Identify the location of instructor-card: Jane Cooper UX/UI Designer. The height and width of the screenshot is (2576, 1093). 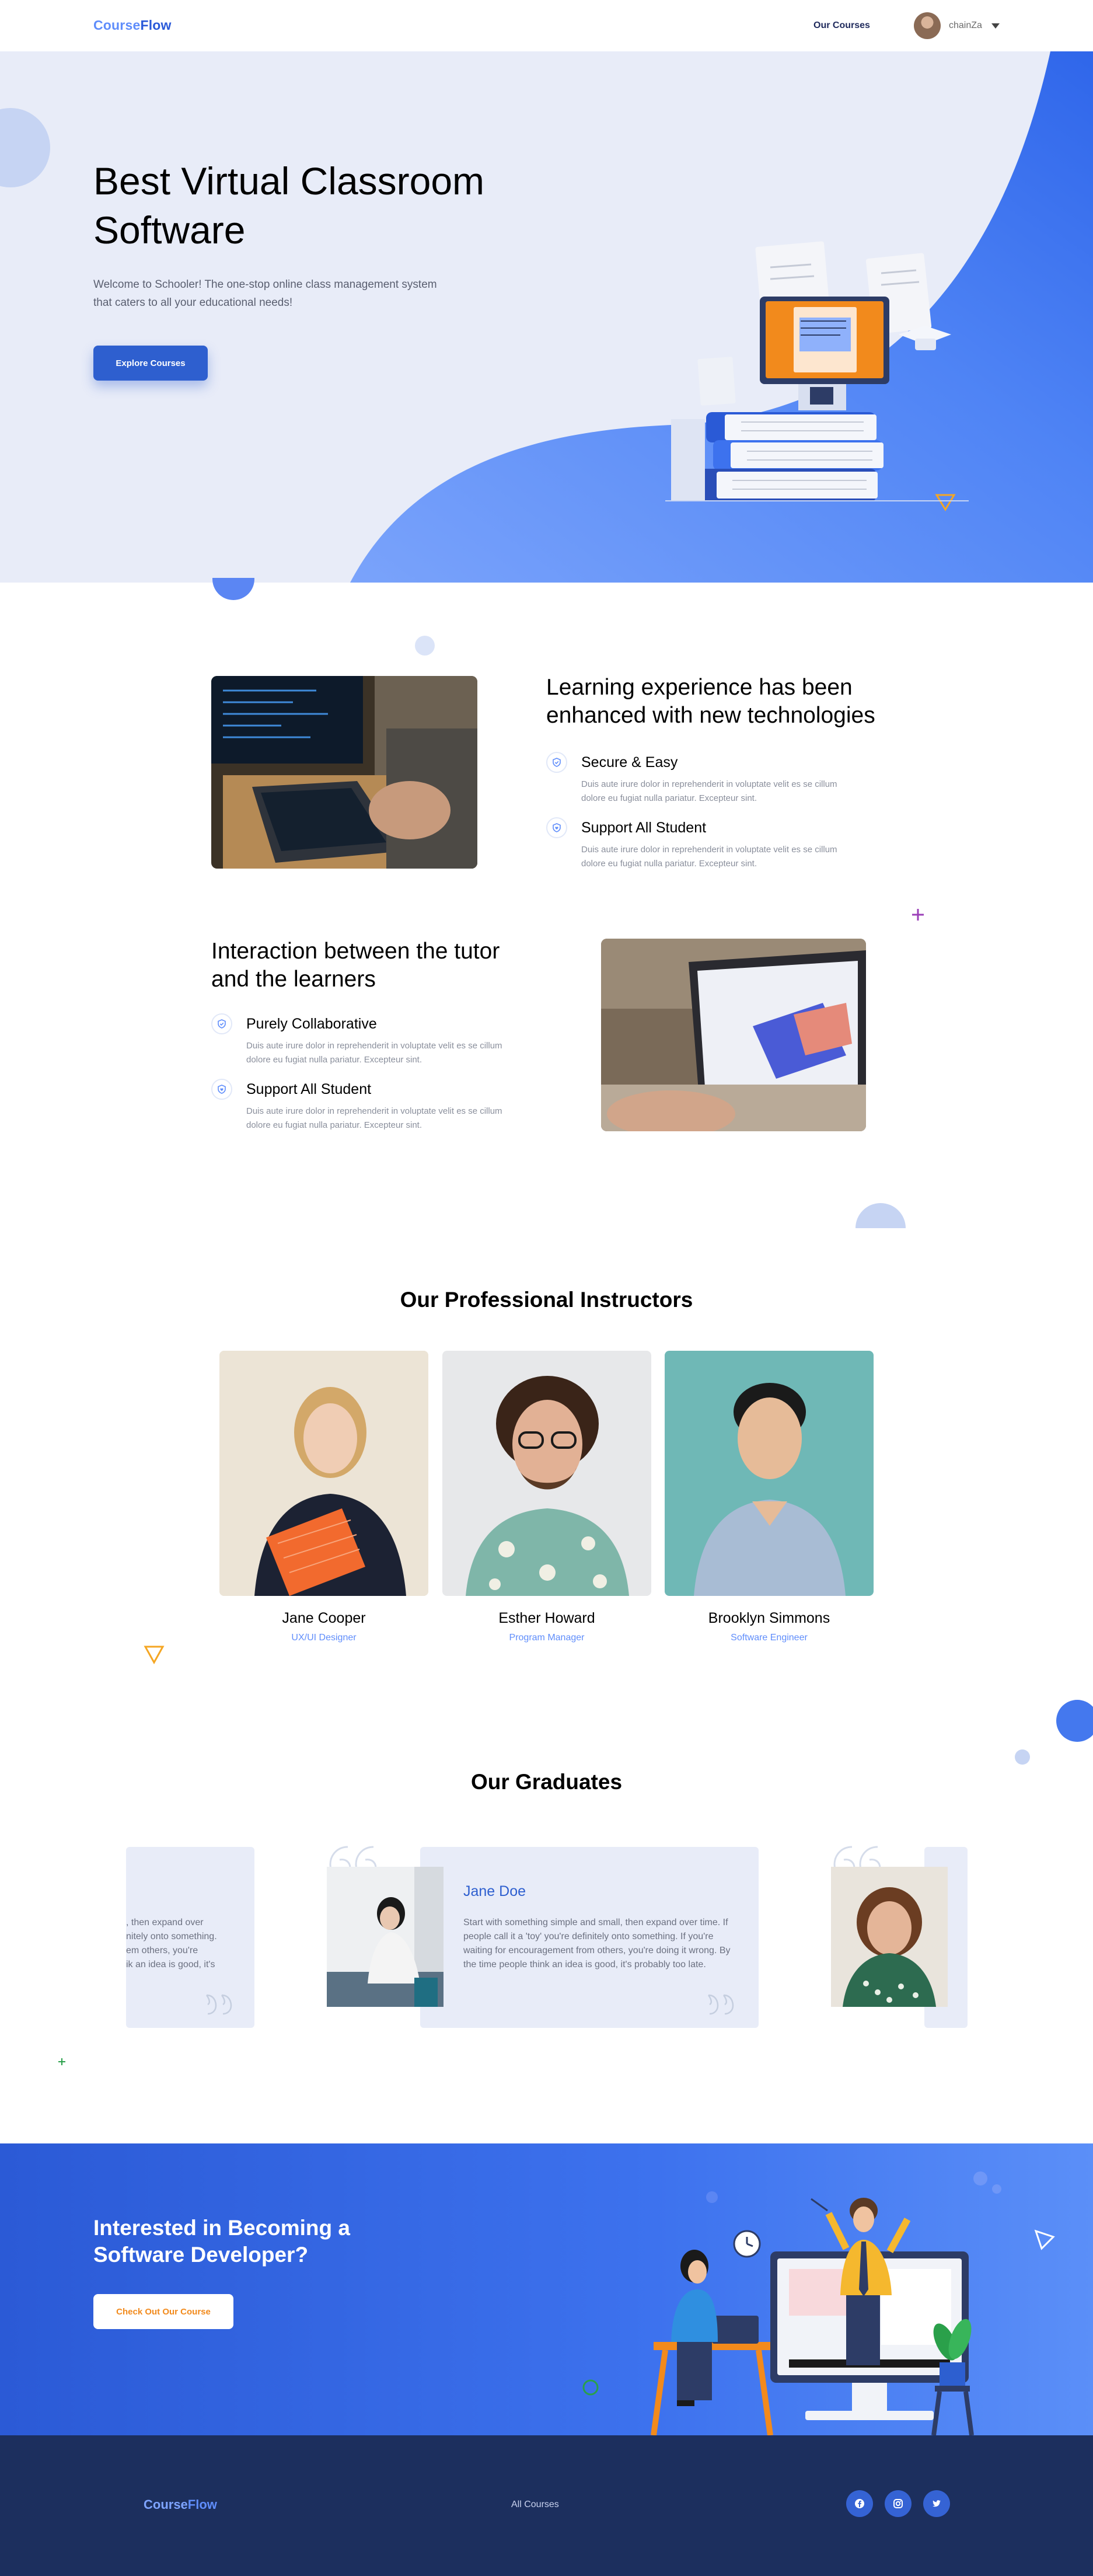
(323, 1497).